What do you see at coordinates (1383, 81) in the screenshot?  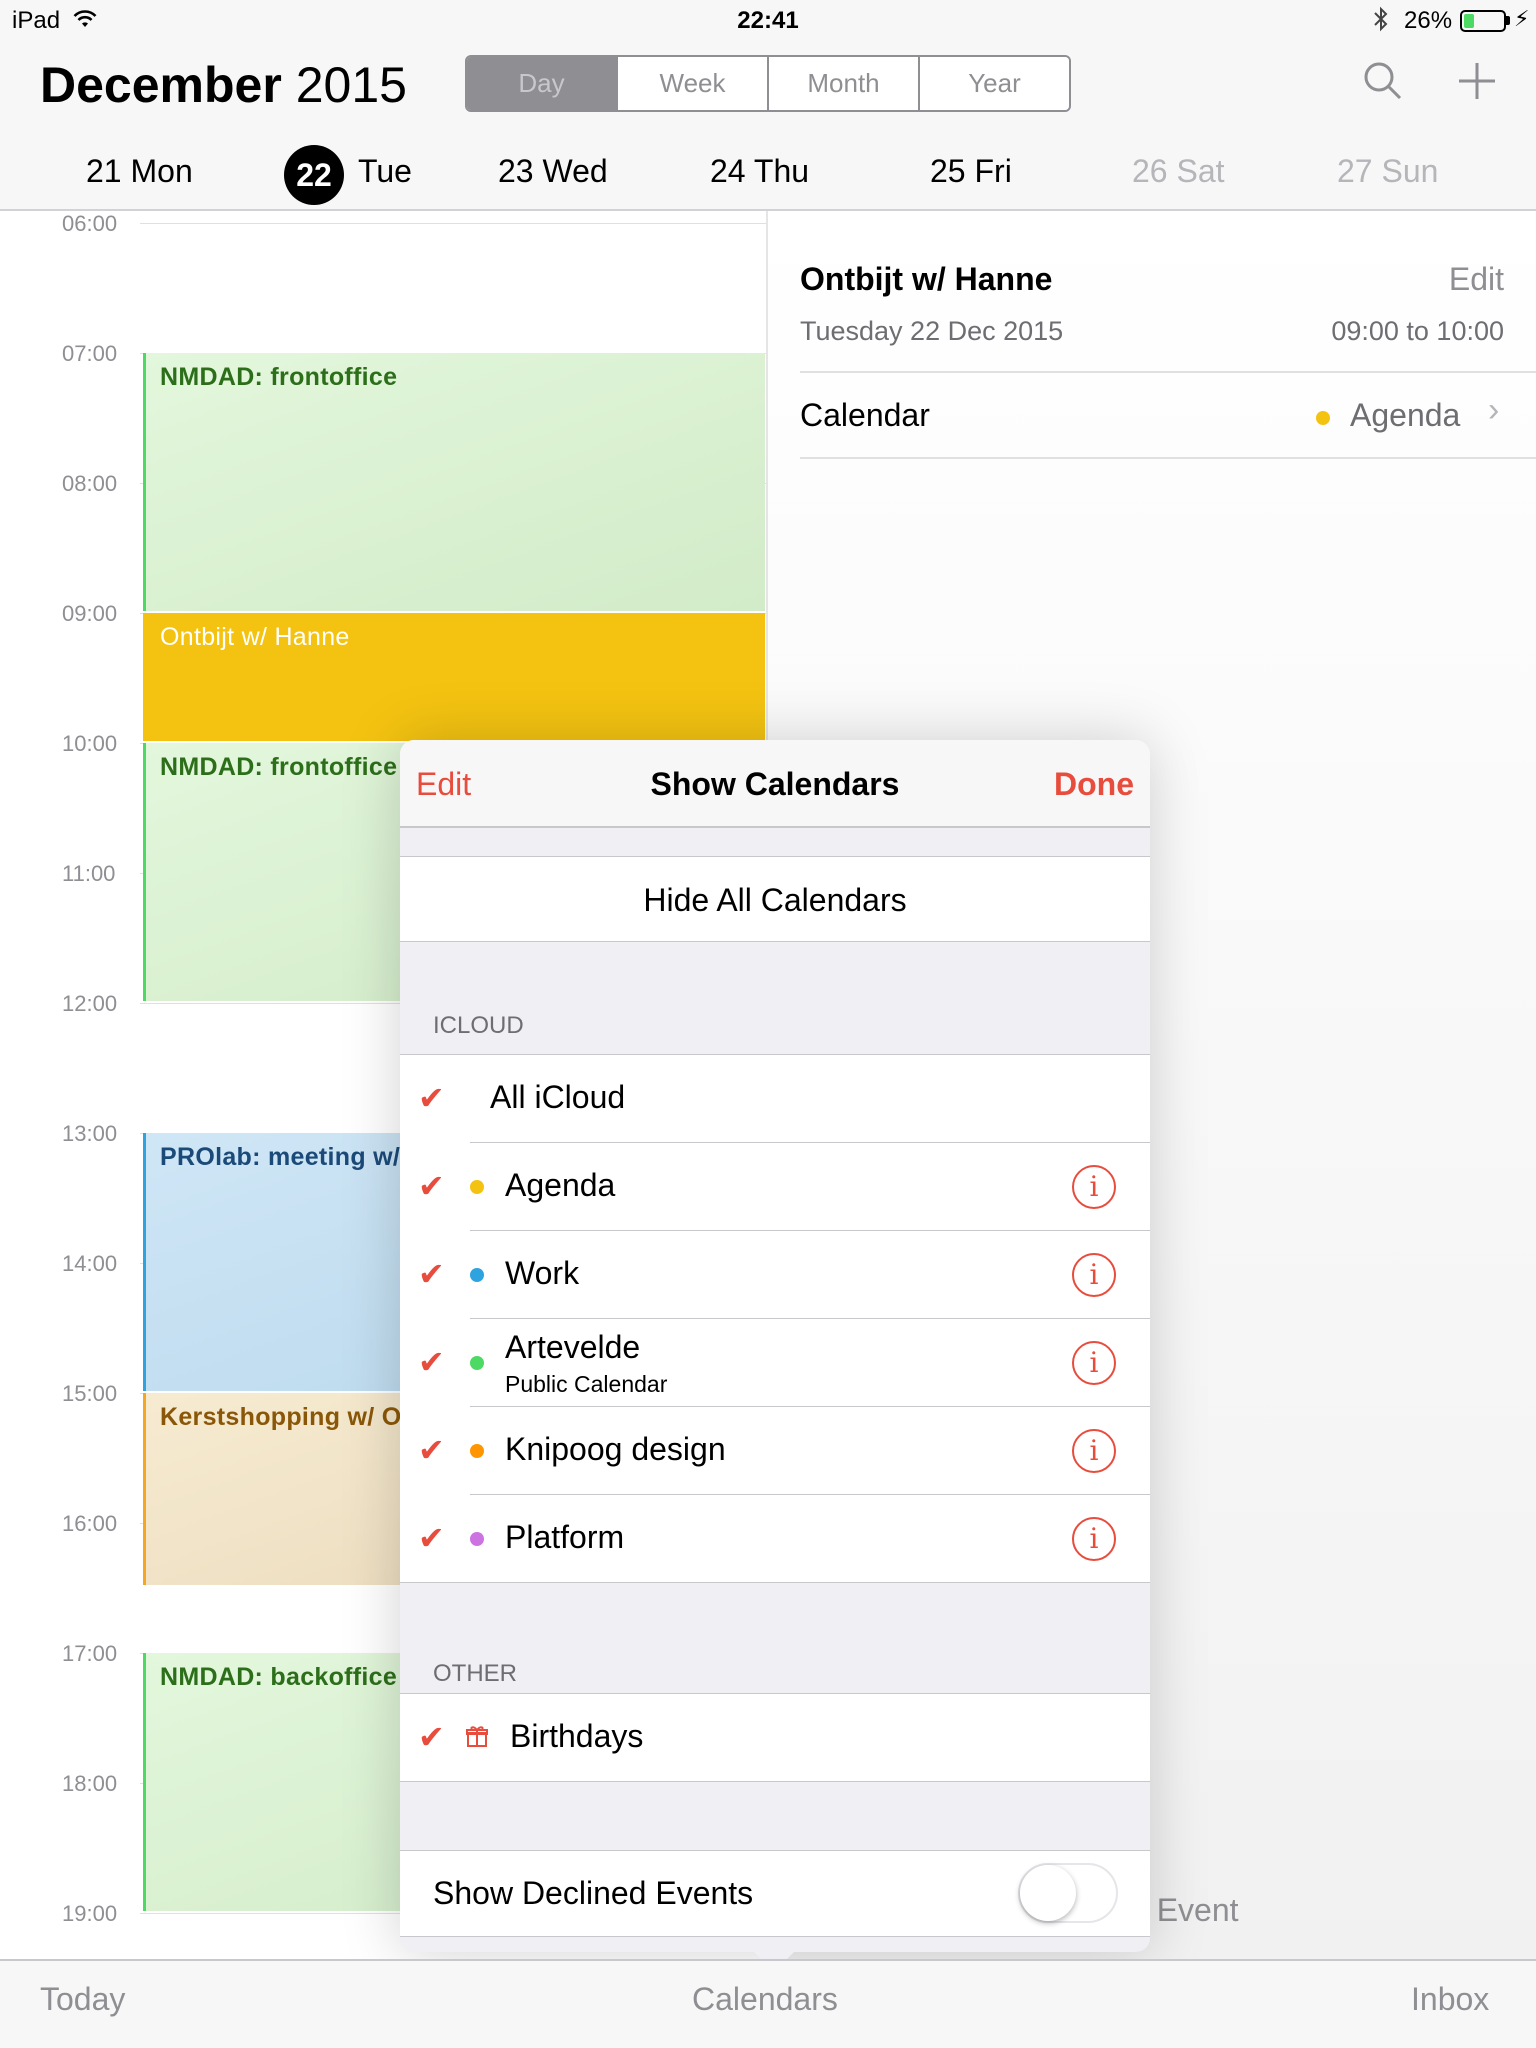 I see `search-icon` at bounding box center [1383, 81].